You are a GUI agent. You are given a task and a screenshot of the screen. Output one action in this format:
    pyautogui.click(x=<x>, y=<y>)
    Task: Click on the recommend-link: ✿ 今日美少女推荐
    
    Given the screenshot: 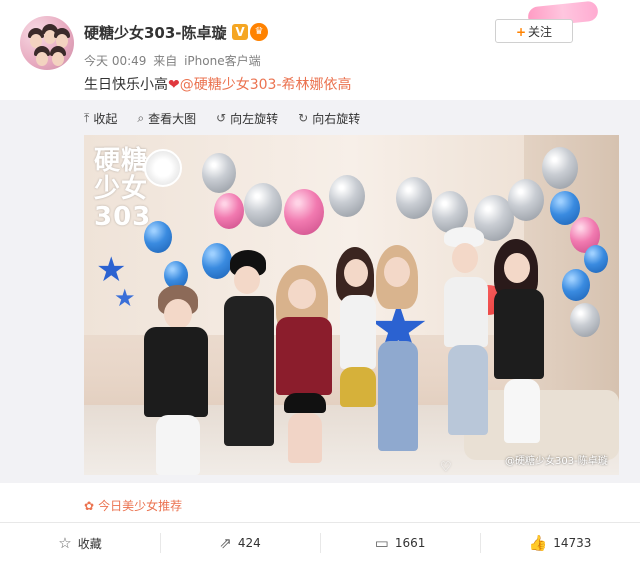 What is the action you would take?
    pyautogui.click(x=133, y=505)
    